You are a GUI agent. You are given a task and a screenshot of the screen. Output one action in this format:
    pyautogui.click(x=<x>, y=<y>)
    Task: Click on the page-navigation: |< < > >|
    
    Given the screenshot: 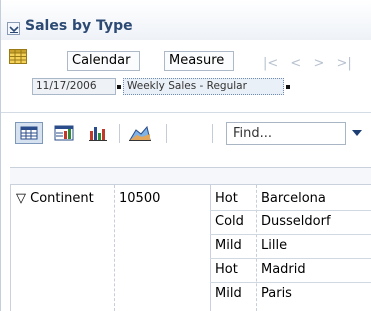 What is the action you would take?
    pyautogui.click(x=311, y=63)
    